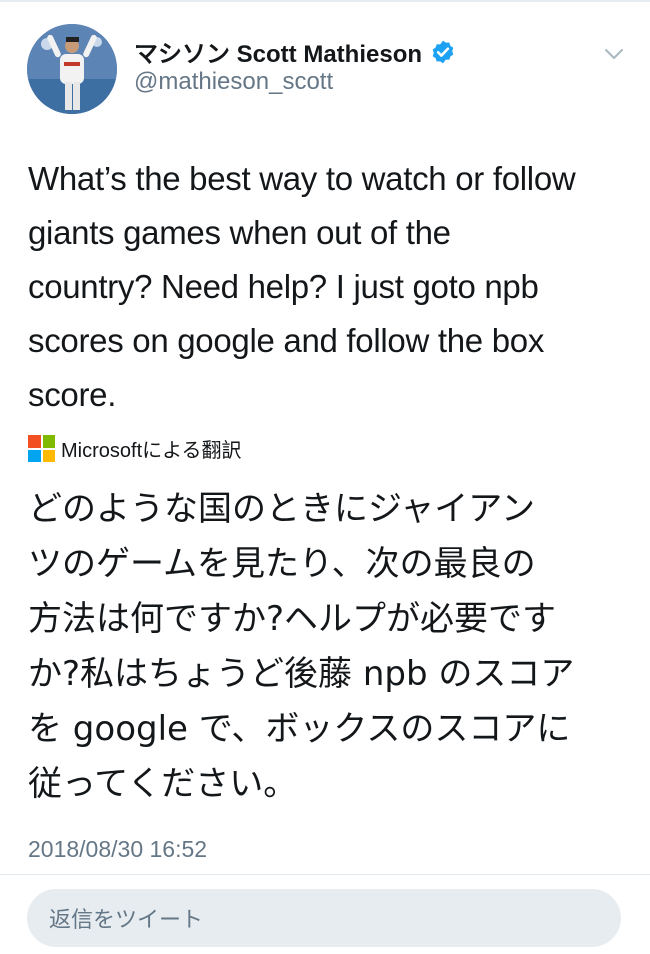 This screenshot has width=650, height=954. Describe the element at coordinates (325, 1) in the screenshot. I see `top-border` at that location.